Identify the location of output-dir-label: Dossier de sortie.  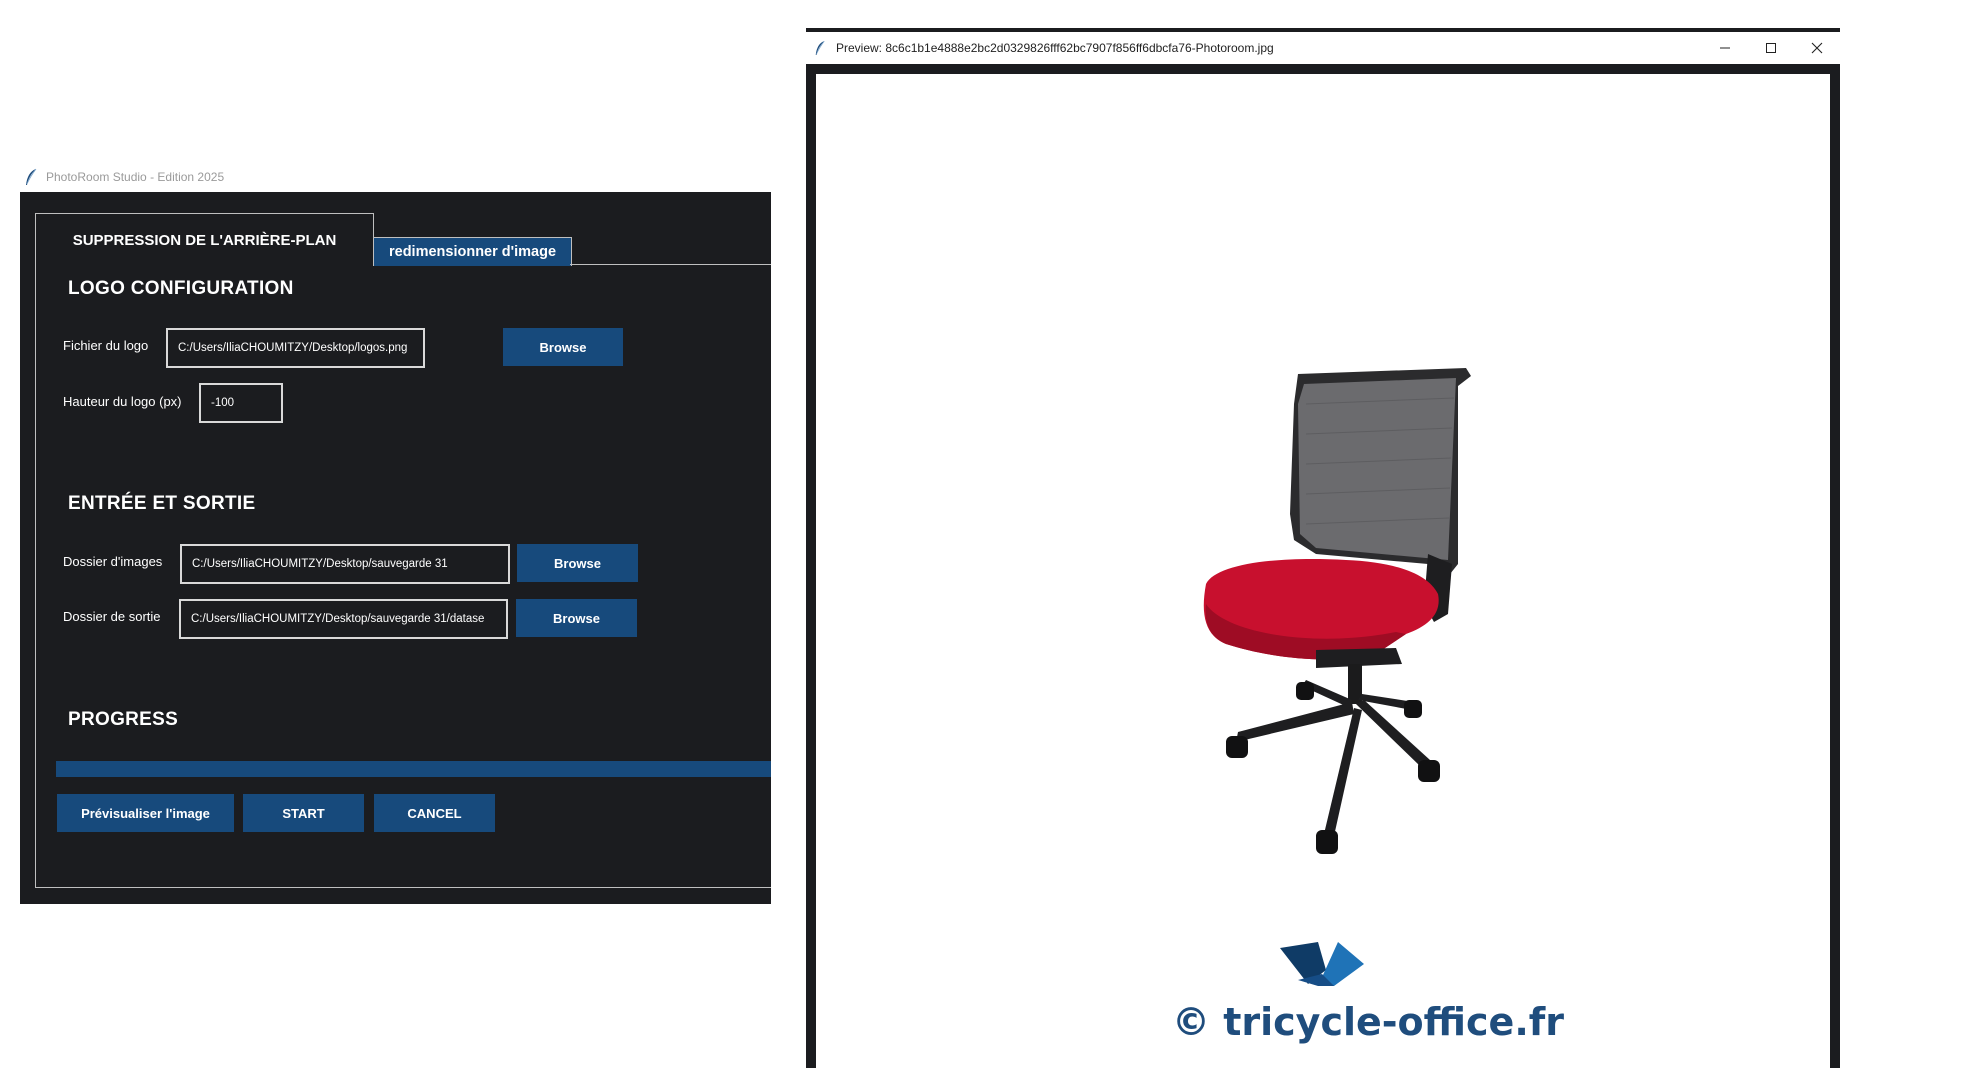
(112, 616).